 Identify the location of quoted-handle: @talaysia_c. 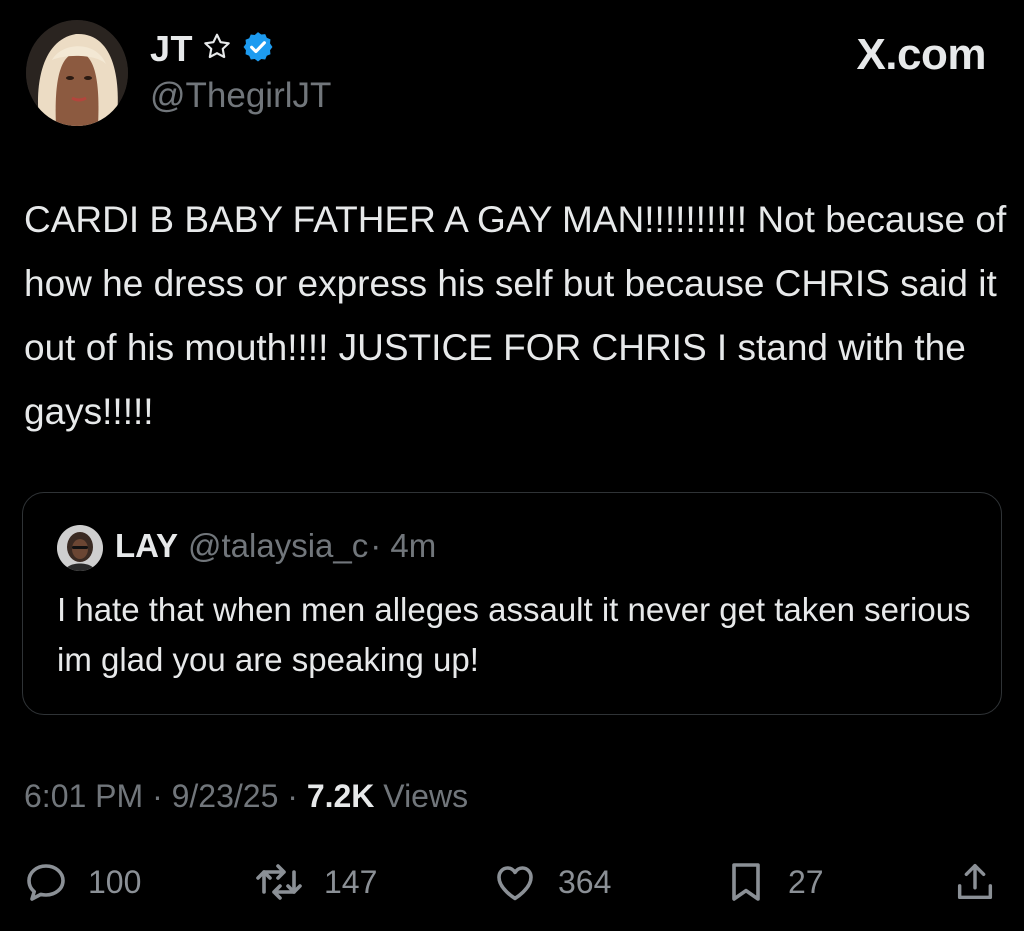
(278, 545).